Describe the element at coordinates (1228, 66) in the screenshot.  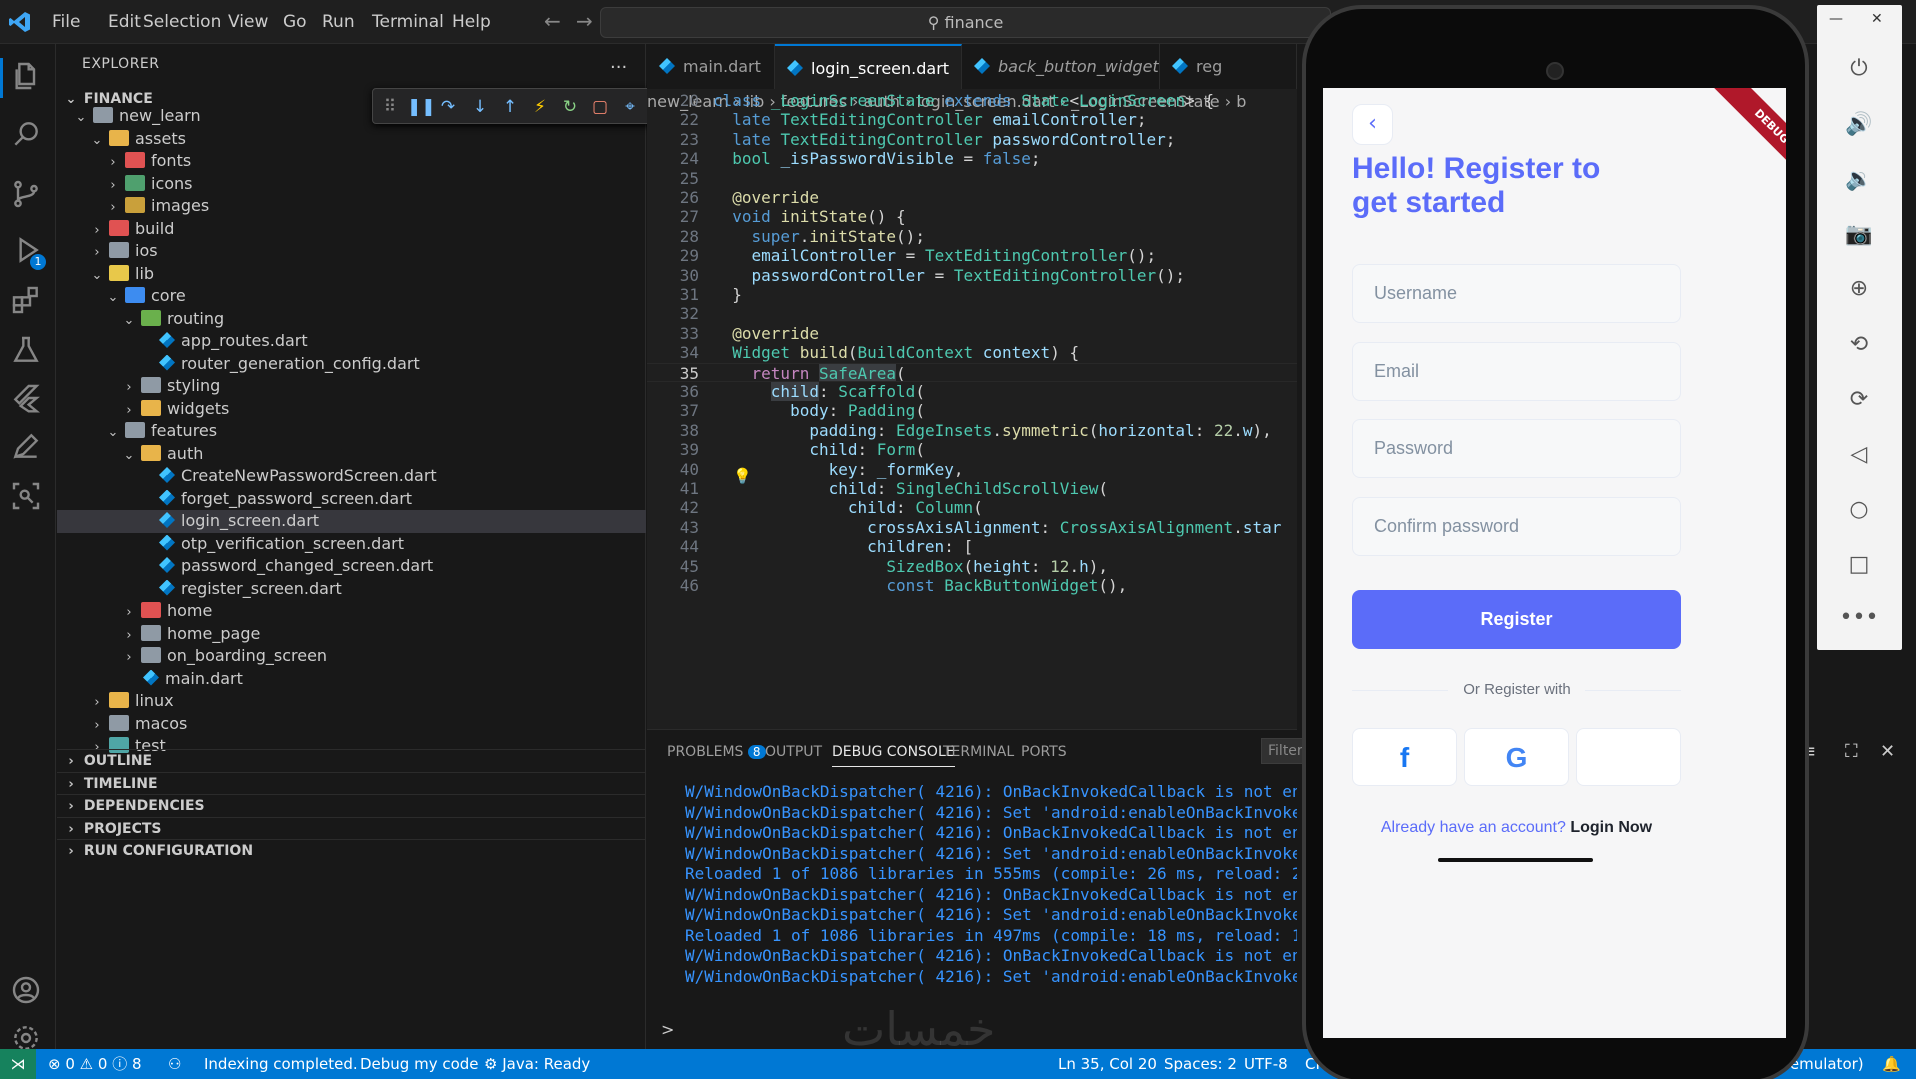
I see `editor-tab: reg` at that location.